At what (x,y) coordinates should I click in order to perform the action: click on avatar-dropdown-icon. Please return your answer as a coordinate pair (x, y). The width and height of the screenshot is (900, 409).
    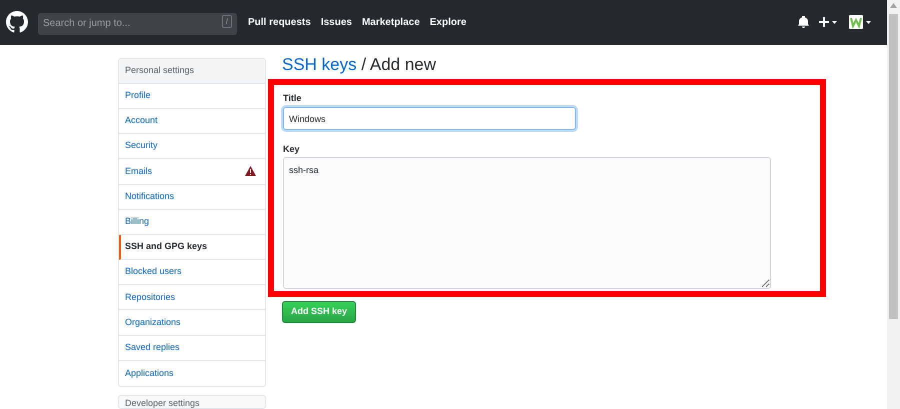
    Looking at the image, I should click on (860, 22).